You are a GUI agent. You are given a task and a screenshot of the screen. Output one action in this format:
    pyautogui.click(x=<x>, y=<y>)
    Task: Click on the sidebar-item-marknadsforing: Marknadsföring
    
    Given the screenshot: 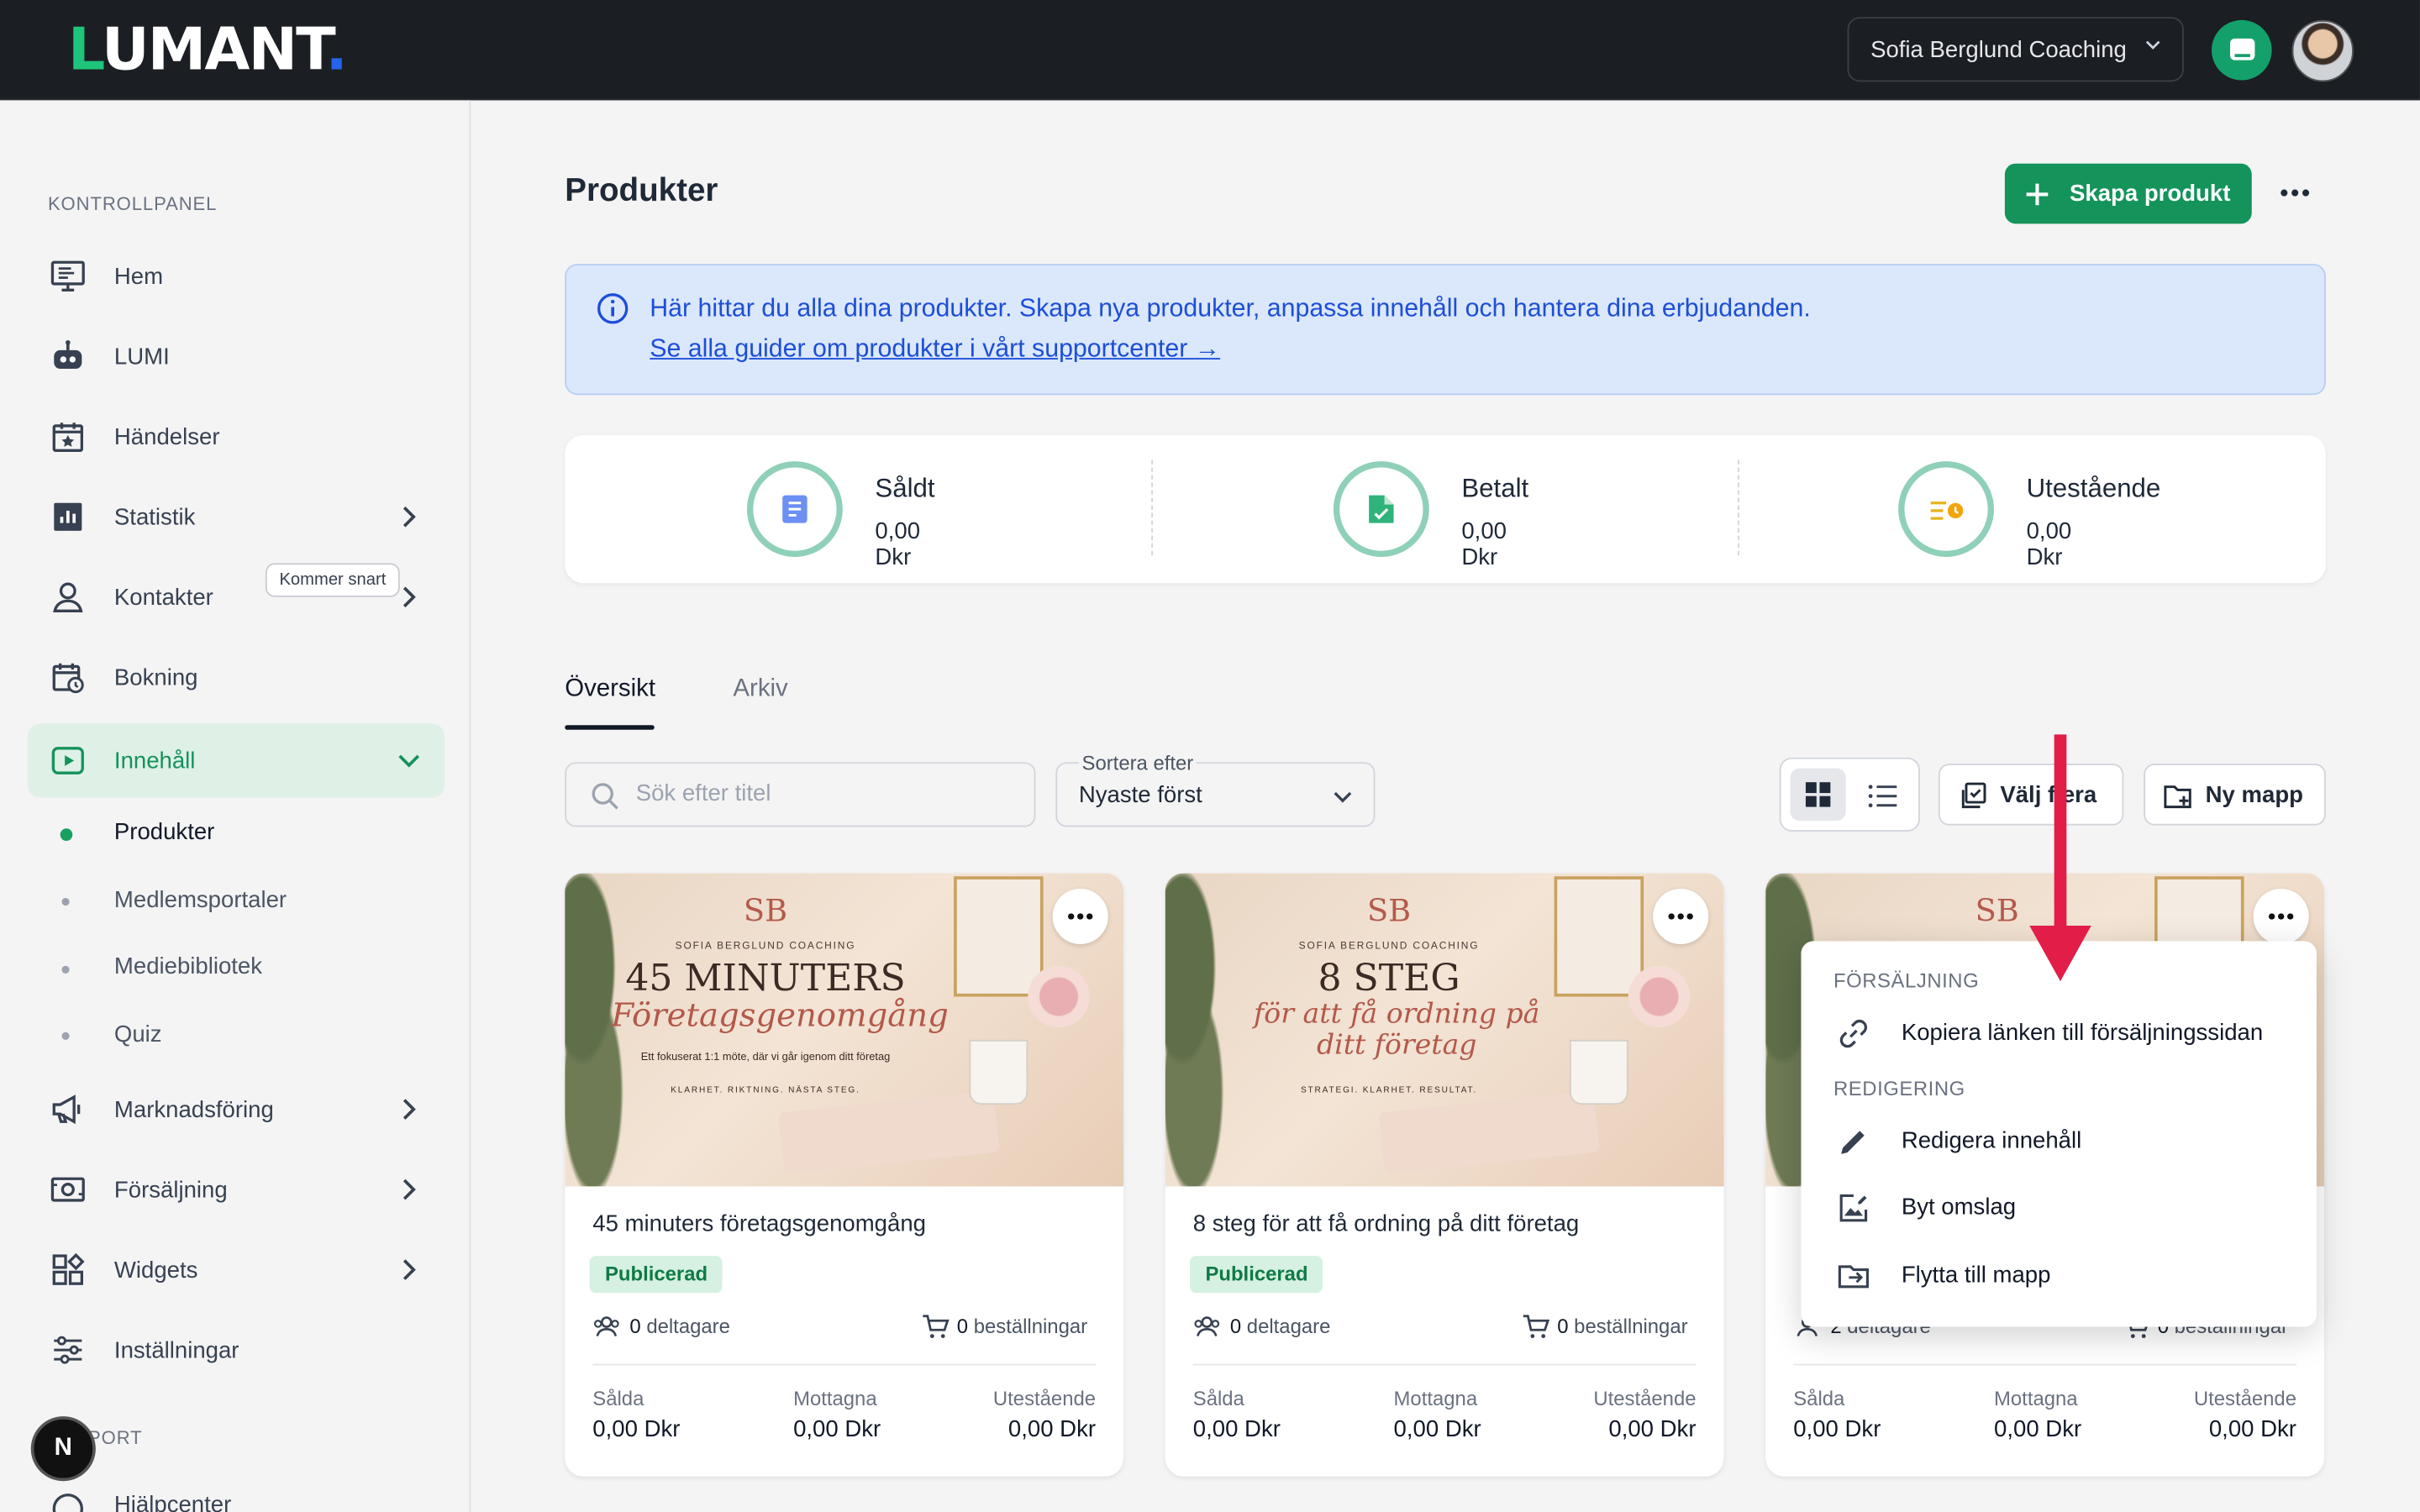 What is the action you would take?
    pyautogui.click(x=236, y=1110)
    